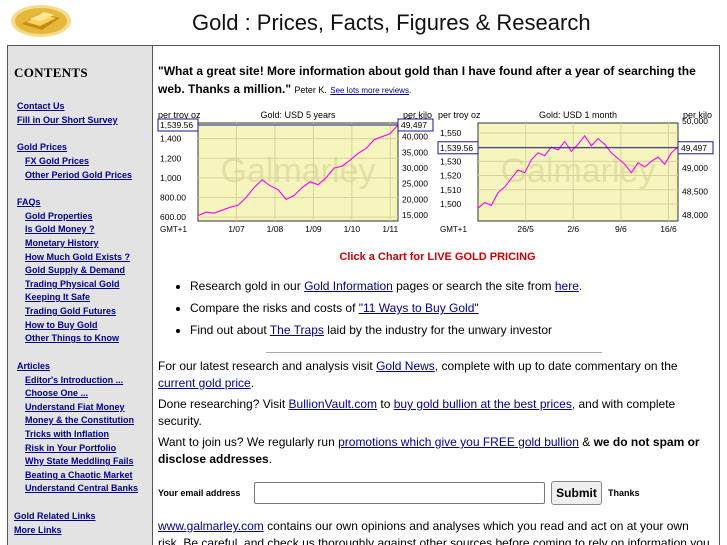  What do you see at coordinates (576, 493) in the screenshot?
I see `submit-button: Submit` at bounding box center [576, 493].